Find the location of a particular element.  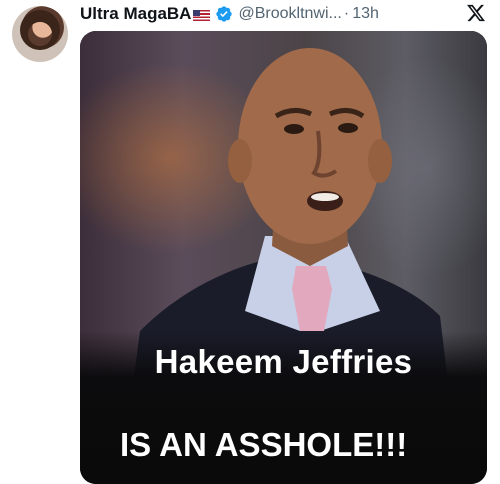

media-headline-text: Hakeem Jeffries is located at coordinates (283, 361).